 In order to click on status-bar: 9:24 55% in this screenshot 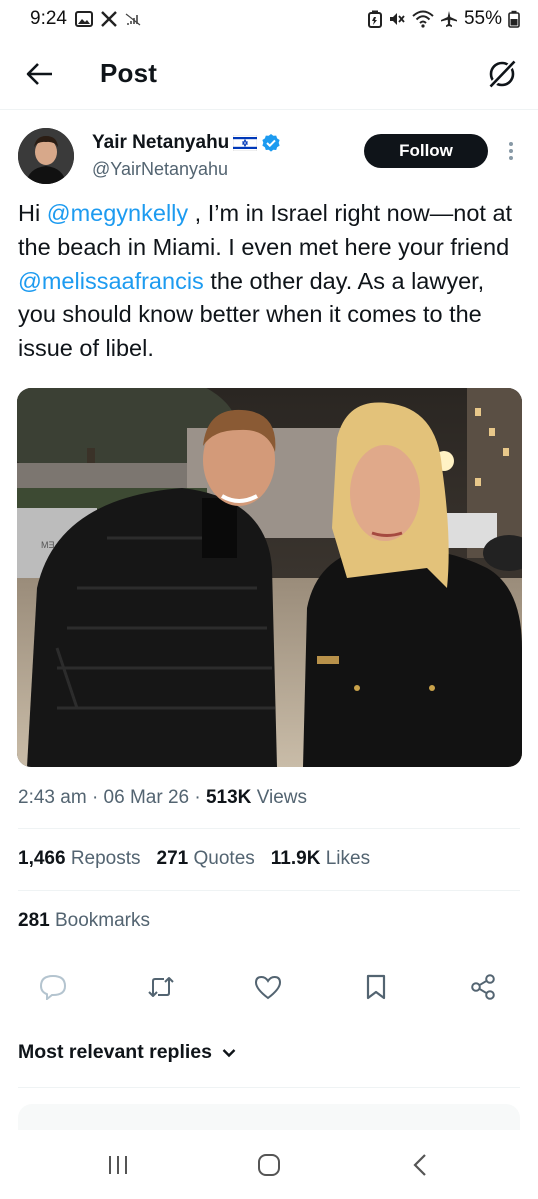, I will do `click(269, 19)`.